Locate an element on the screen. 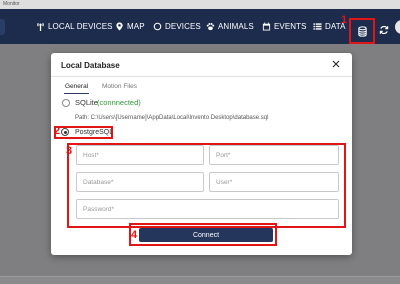 The height and width of the screenshot is (284, 400). window-title: Monitor is located at coordinates (11, 4).